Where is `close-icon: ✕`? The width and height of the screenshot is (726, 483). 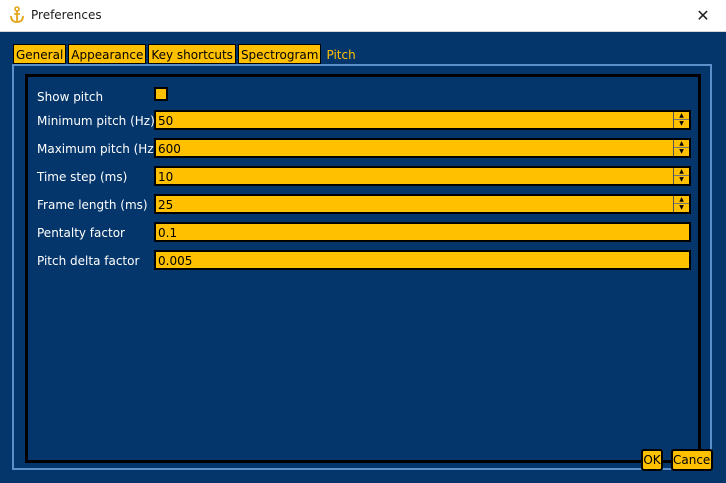
close-icon: ✕ is located at coordinates (703, 15).